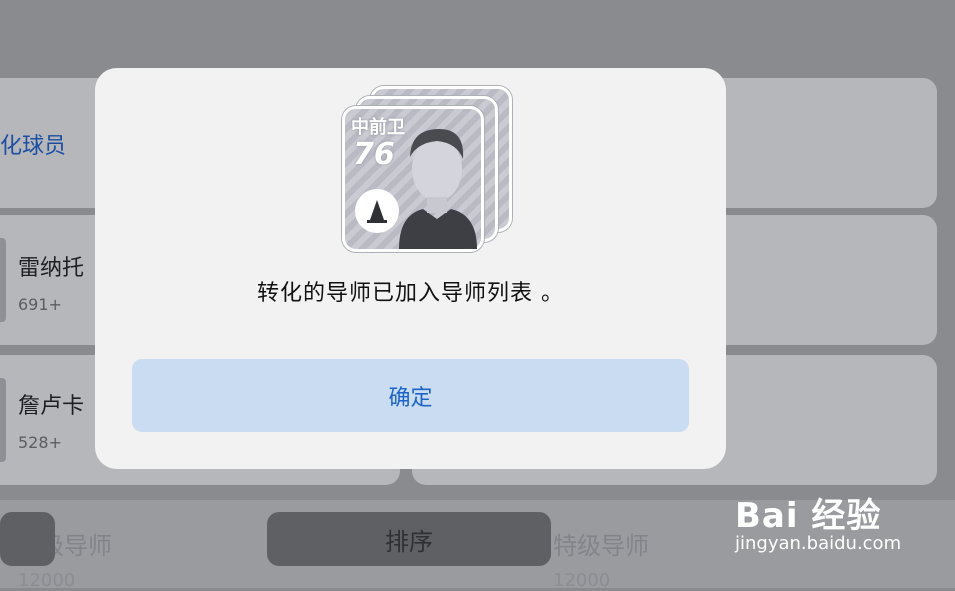 The width and height of the screenshot is (955, 591). Describe the element at coordinates (40, 442) in the screenshot. I see `list-item-count: 528+` at that location.